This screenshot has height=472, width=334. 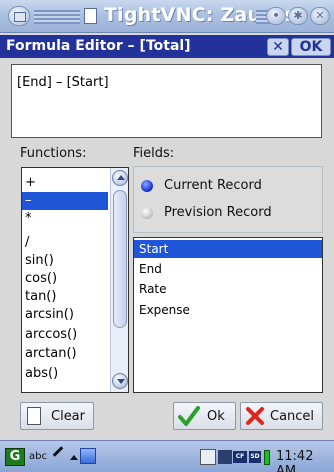 What do you see at coordinates (311, 47) in the screenshot?
I see `dialog-ok-button: OK` at bounding box center [311, 47].